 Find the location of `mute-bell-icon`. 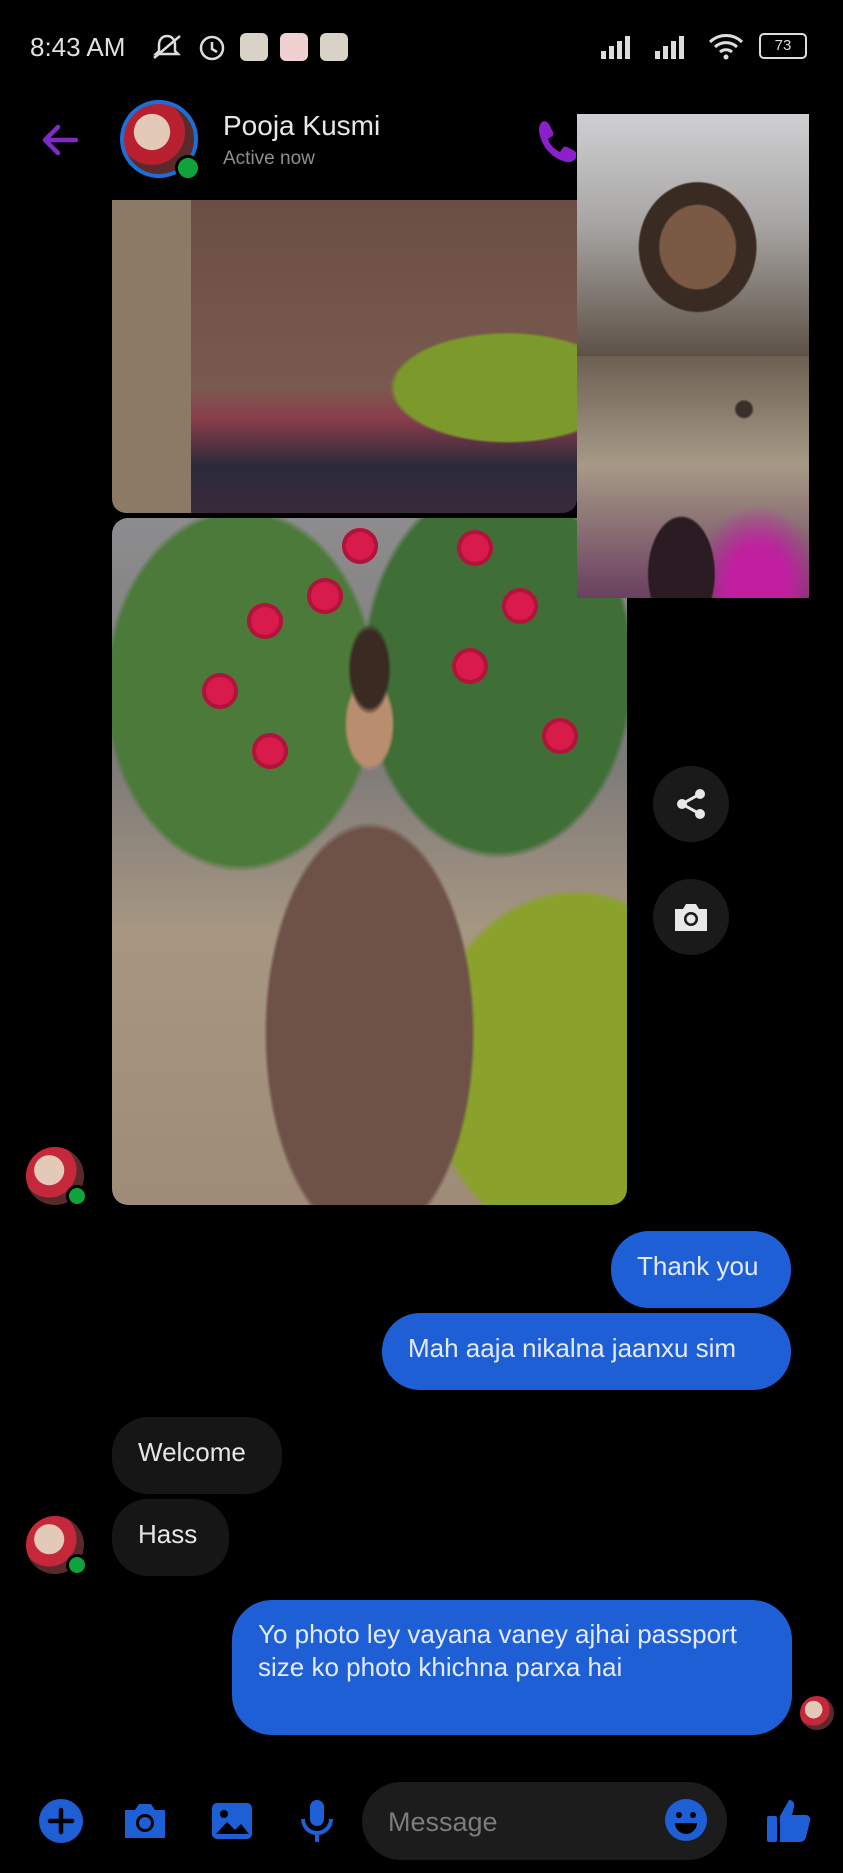

mute-bell-icon is located at coordinates (167, 46).